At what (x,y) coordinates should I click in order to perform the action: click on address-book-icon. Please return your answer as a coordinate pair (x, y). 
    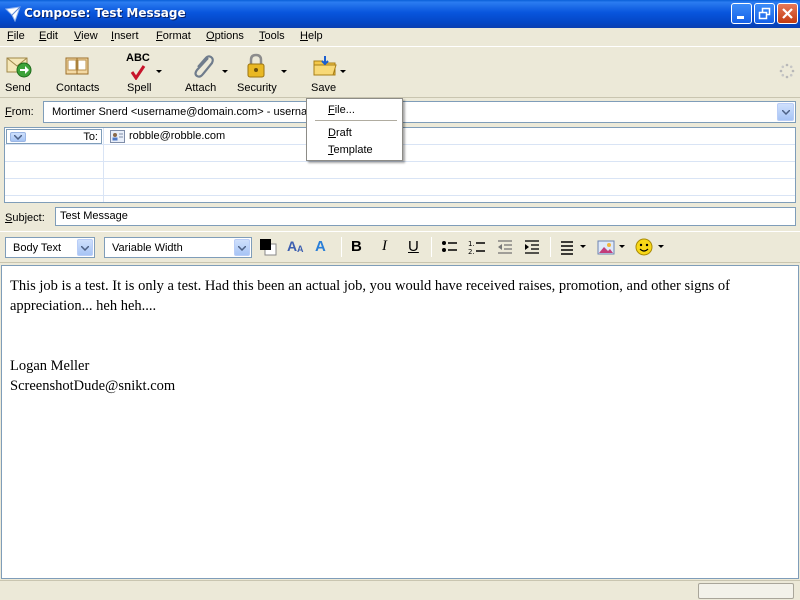
    Looking at the image, I should click on (77, 66).